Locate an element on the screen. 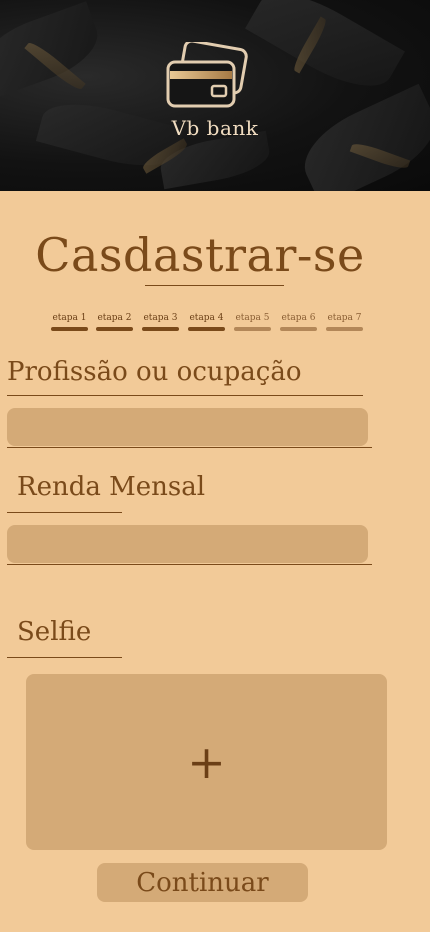 The width and height of the screenshot is (430, 932). income-input-underline is located at coordinates (189, 564).